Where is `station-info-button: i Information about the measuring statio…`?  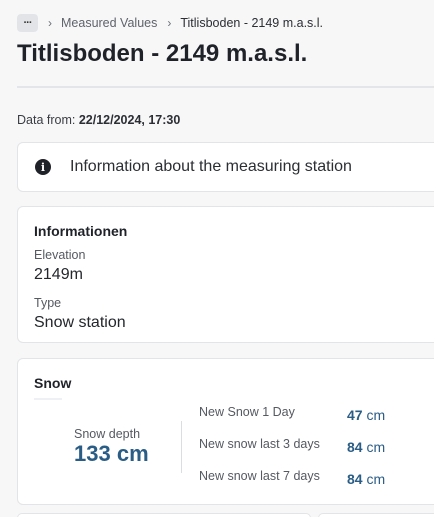
station-info-button: i Information about the measuring statio… is located at coordinates (225, 167).